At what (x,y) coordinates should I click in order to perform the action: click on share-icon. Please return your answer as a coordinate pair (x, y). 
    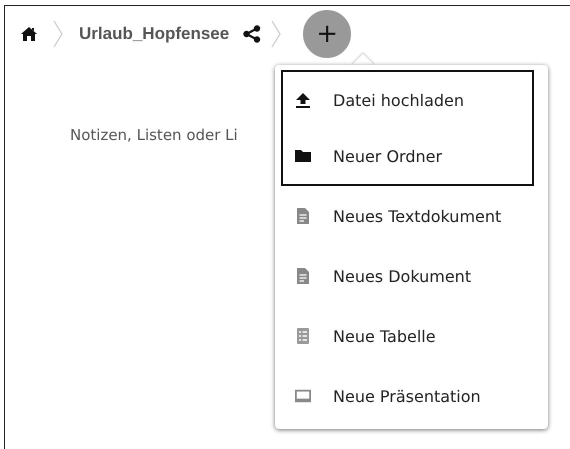
    Looking at the image, I should click on (252, 34).